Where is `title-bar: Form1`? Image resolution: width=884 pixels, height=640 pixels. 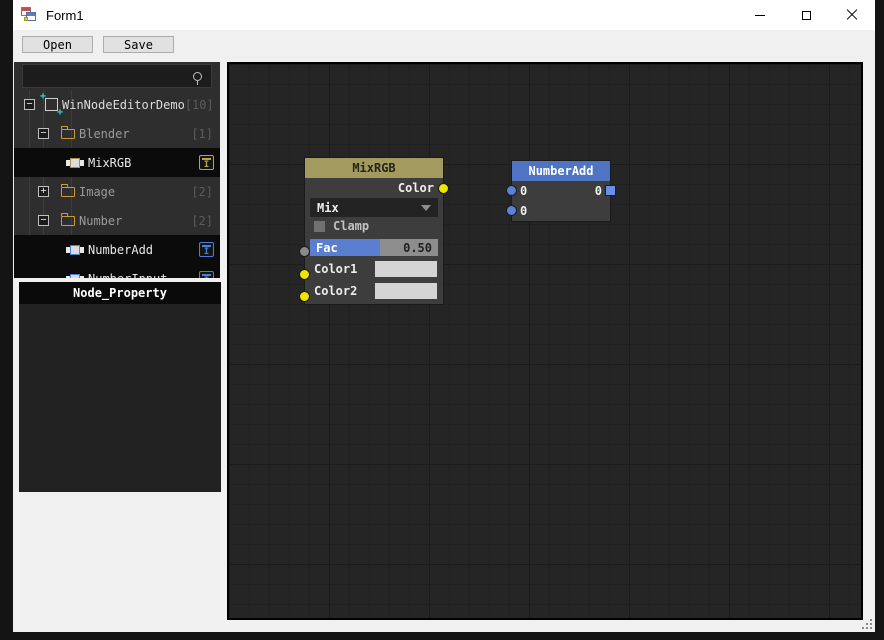 title-bar: Form1 is located at coordinates (444, 15).